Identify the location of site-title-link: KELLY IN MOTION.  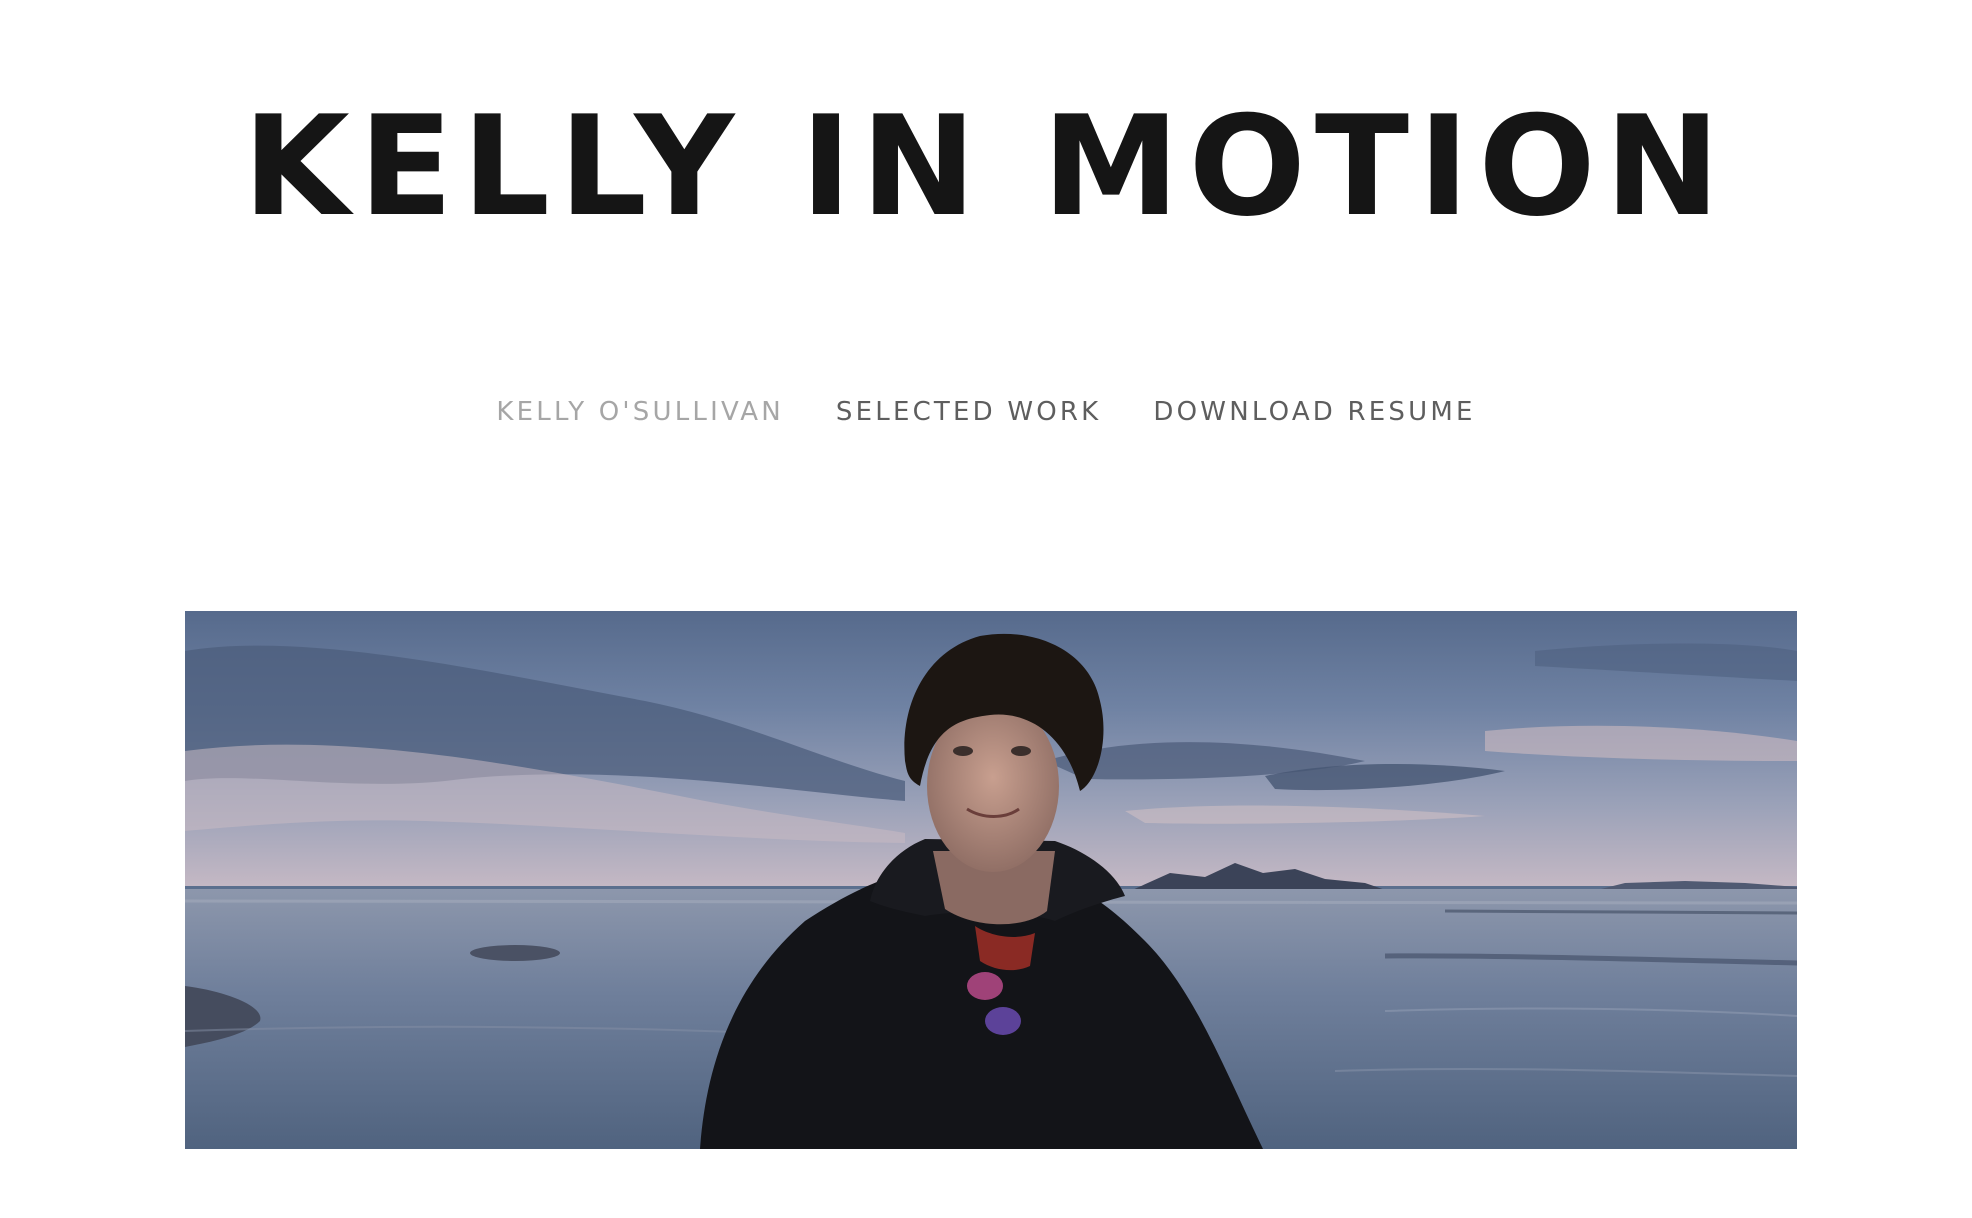
(986, 167).